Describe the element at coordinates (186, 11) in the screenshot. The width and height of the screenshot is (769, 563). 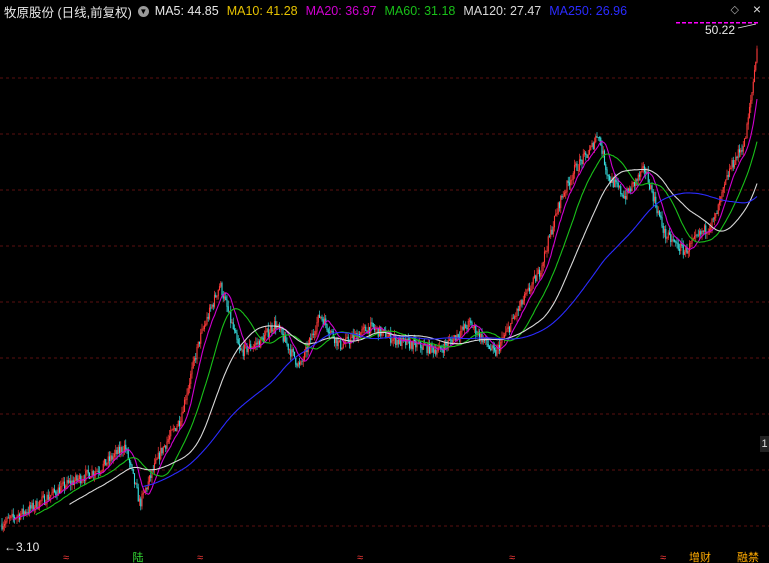
I see `ma5-label: MA5: 44.85` at that location.